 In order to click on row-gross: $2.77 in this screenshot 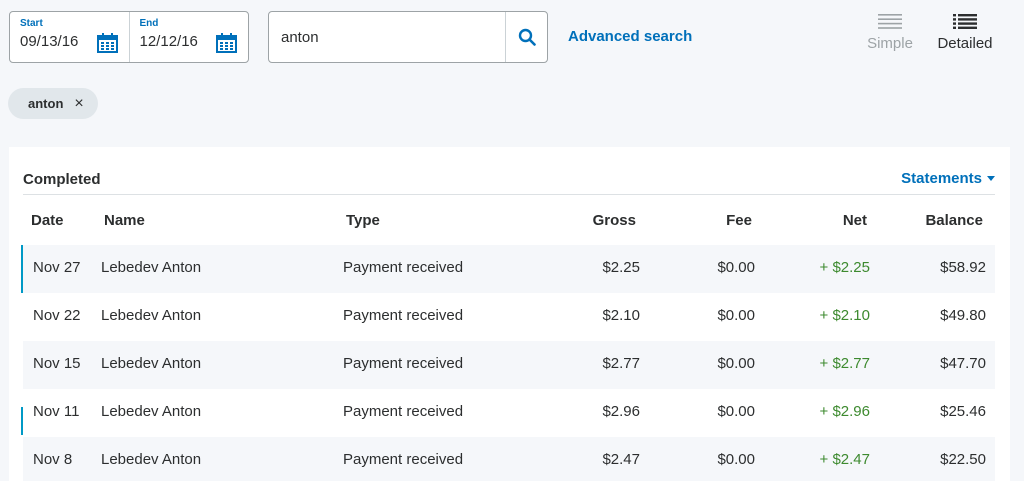, I will do `click(621, 363)`.